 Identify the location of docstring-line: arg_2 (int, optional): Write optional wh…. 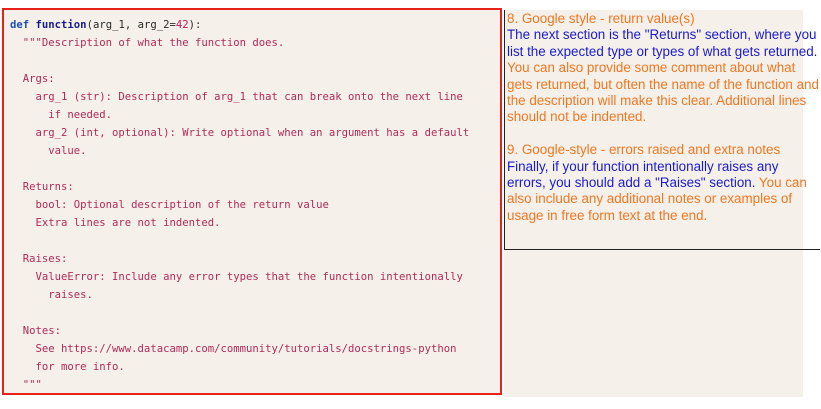
(240, 133).